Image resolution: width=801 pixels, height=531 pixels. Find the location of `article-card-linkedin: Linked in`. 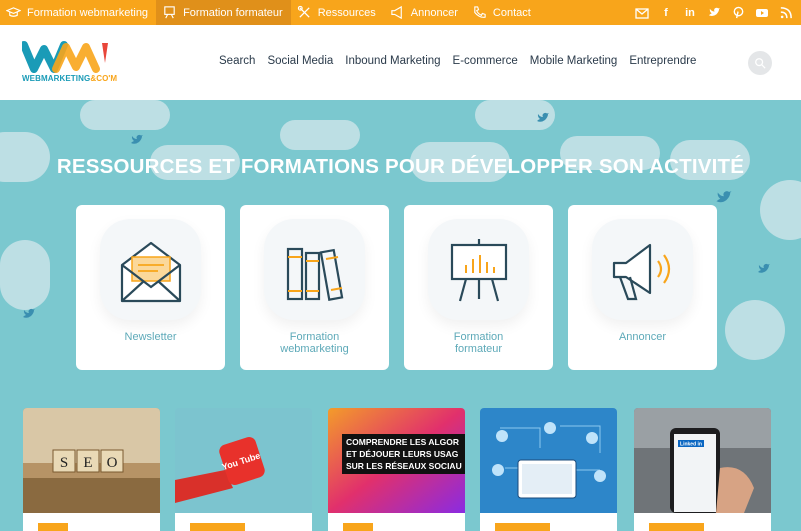

article-card-linkedin: Linked in is located at coordinates (702, 469).